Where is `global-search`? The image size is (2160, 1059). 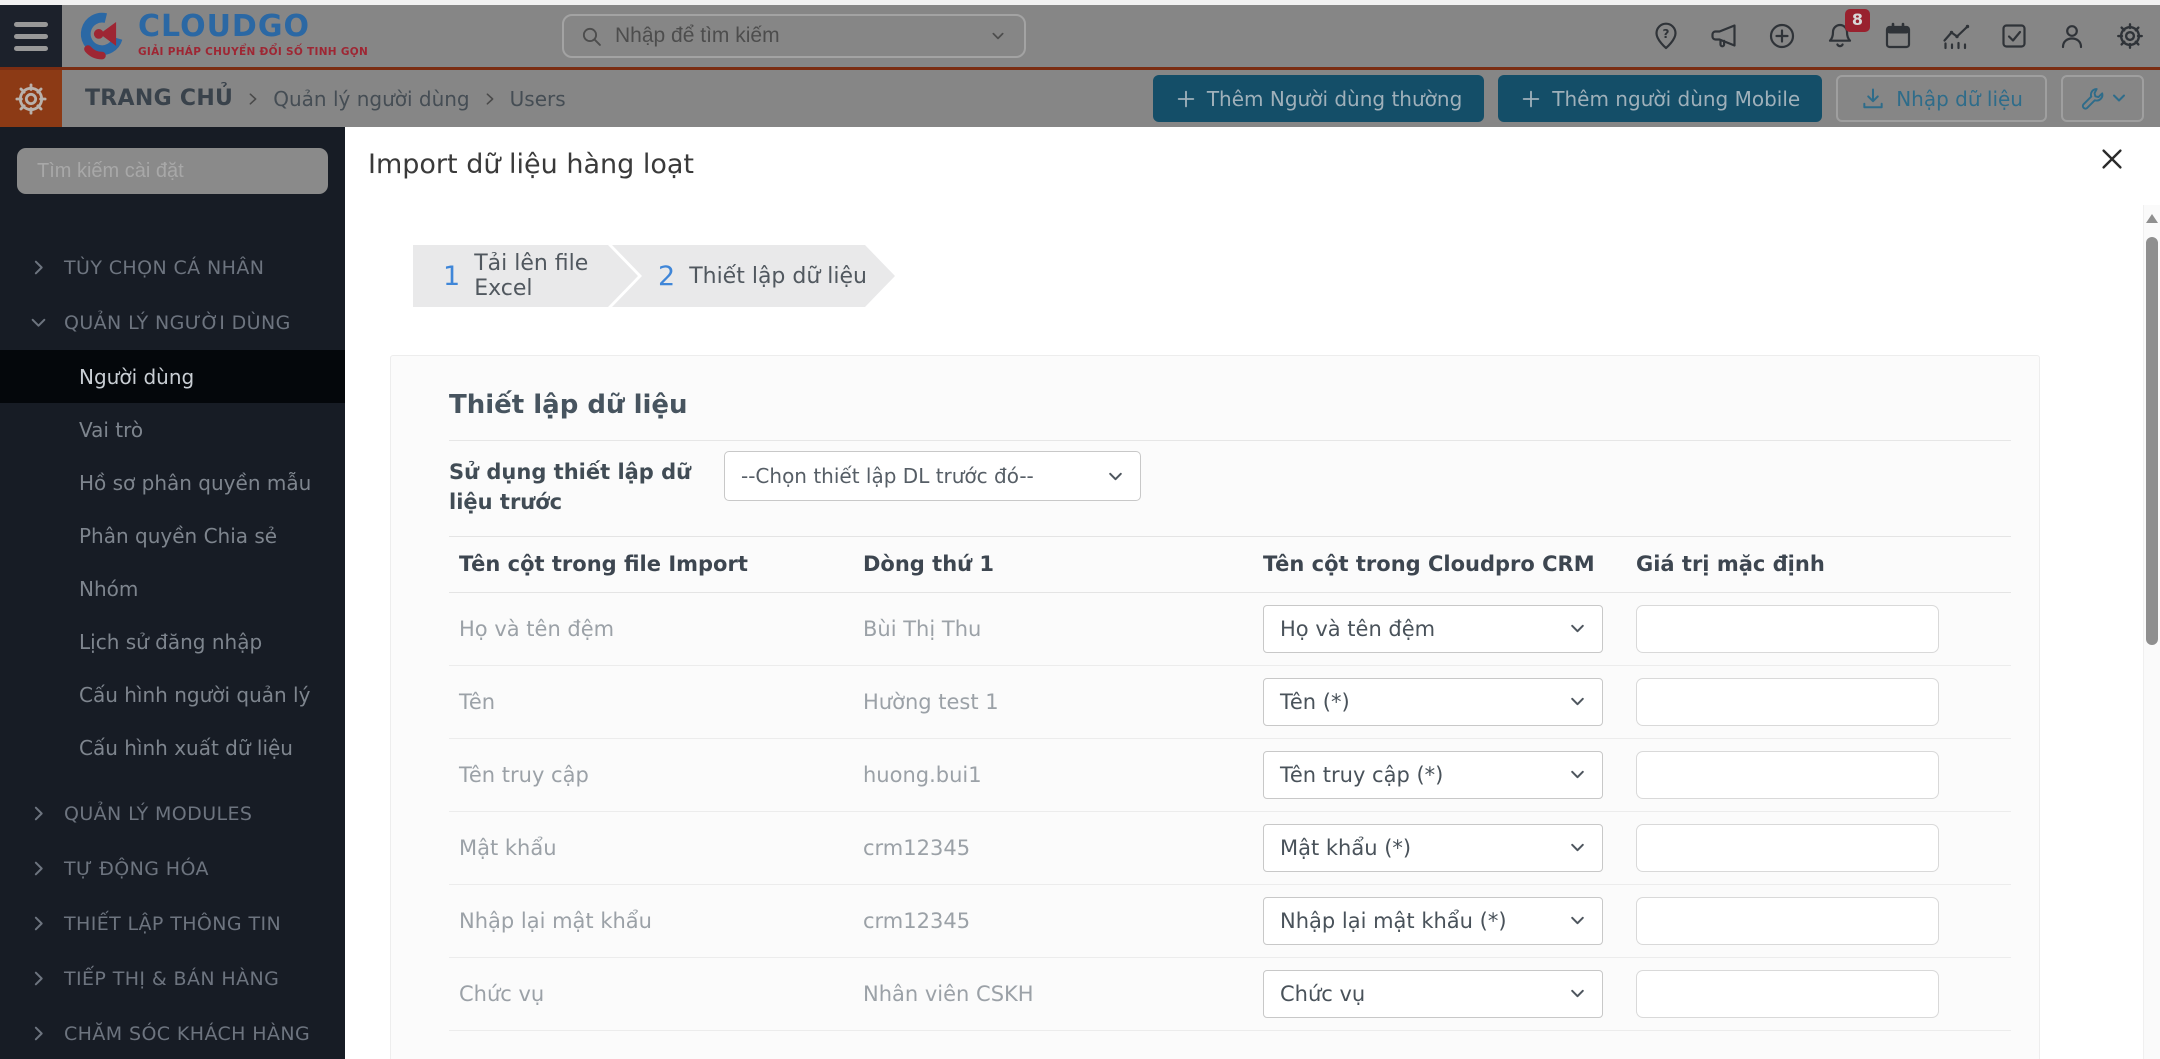
global-search is located at coordinates (794, 36).